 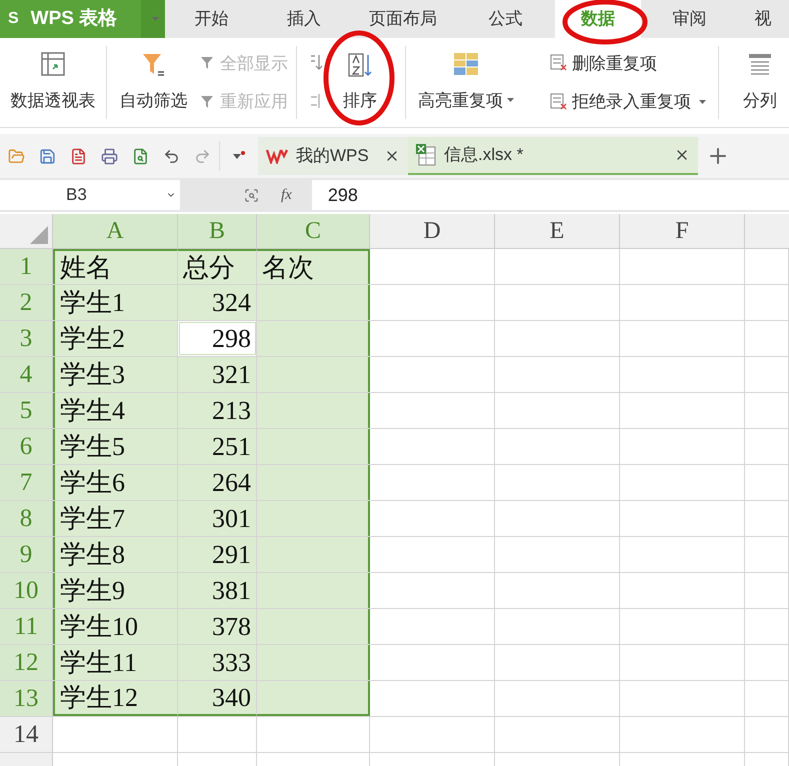 What do you see at coordinates (26, 734) in the screenshot?
I see `row-header: 14` at bounding box center [26, 734].